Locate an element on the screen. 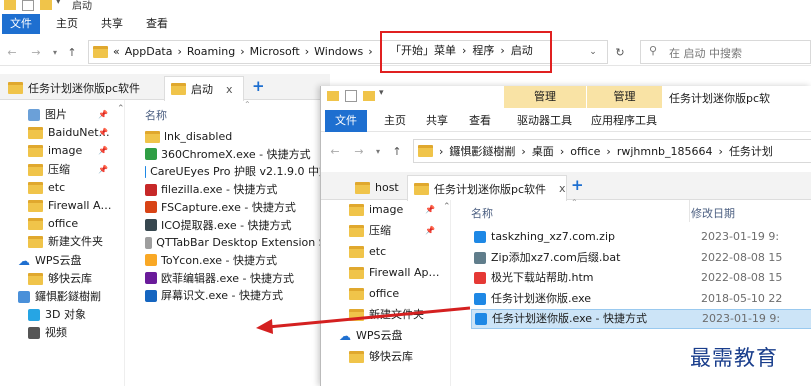 The height and width of the screenshot is (386, 811). arrow-head-icon is located at coordinates (264, 326).